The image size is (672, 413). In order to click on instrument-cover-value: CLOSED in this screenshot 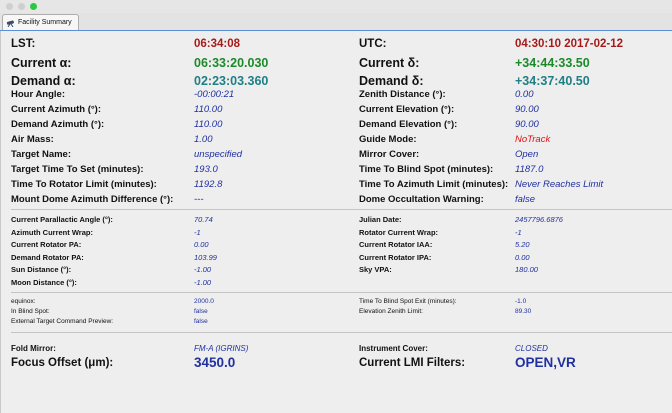, I will do `click(531, 348)`.